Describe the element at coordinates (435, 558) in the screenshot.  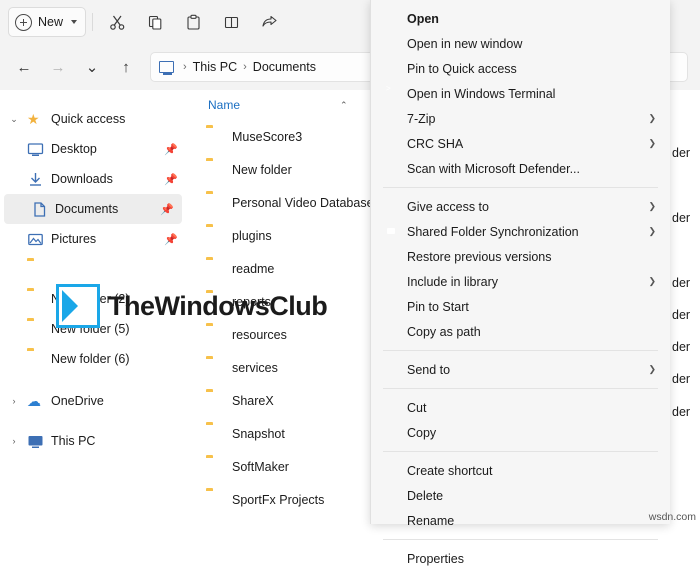
I see `menu-item-label: Properties` at that location.